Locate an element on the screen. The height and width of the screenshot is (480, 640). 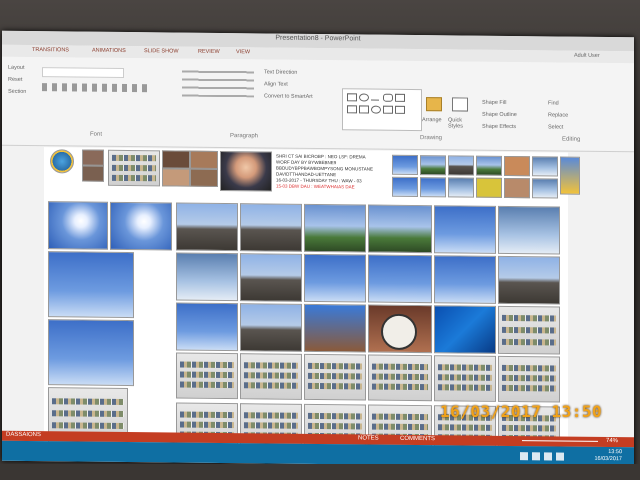
group-drawing: Drawing is located at coordinates (431, 138).